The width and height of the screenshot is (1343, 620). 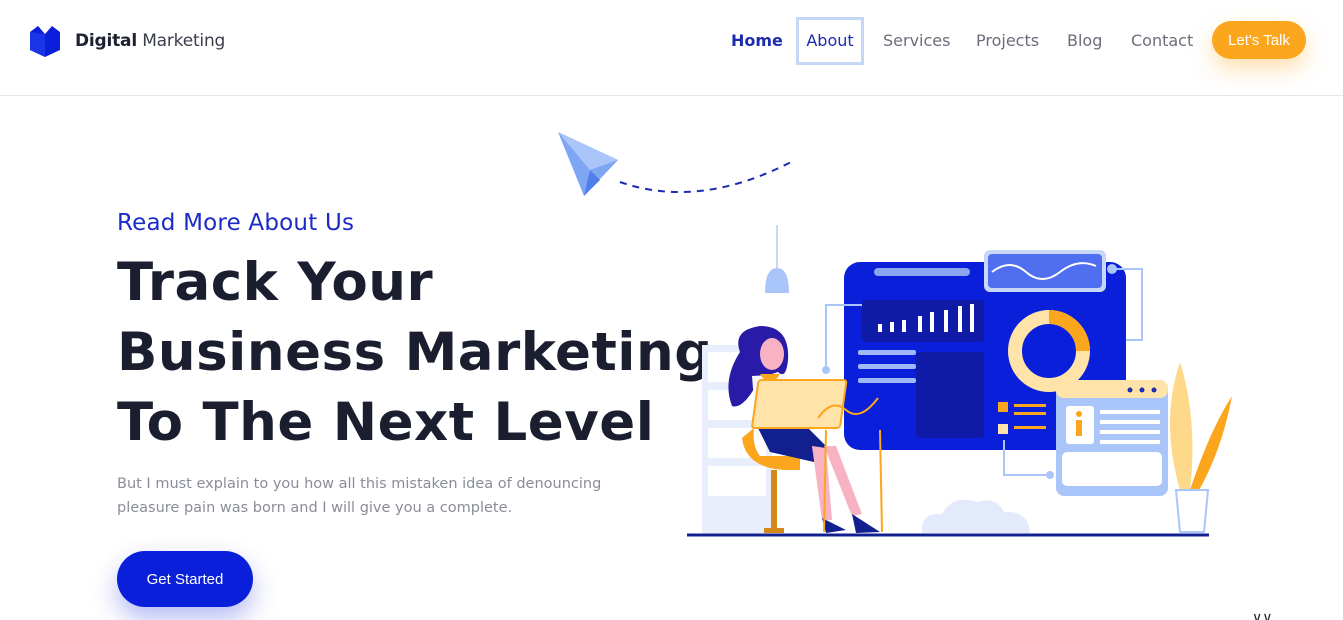 What do you see at coordinates (830, 41) in the screenshot?
I see `nav-about: About` at bounding box center [830, 41].